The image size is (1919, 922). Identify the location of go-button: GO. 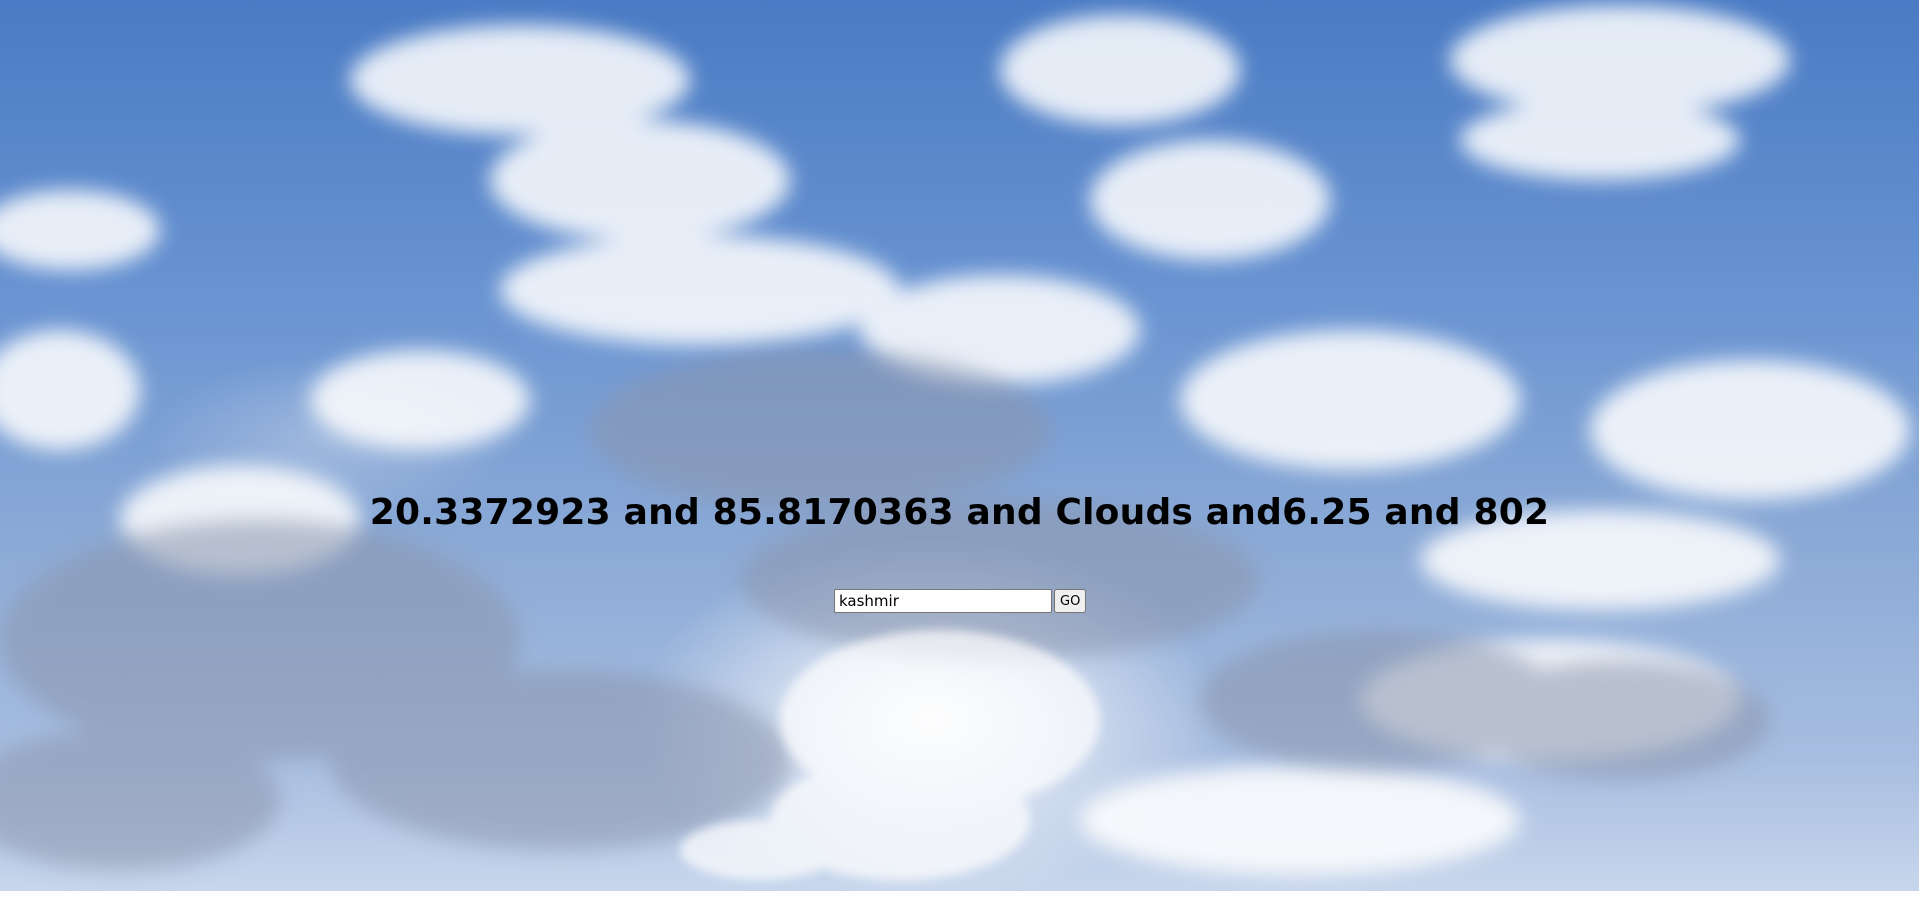
(1070, 601).